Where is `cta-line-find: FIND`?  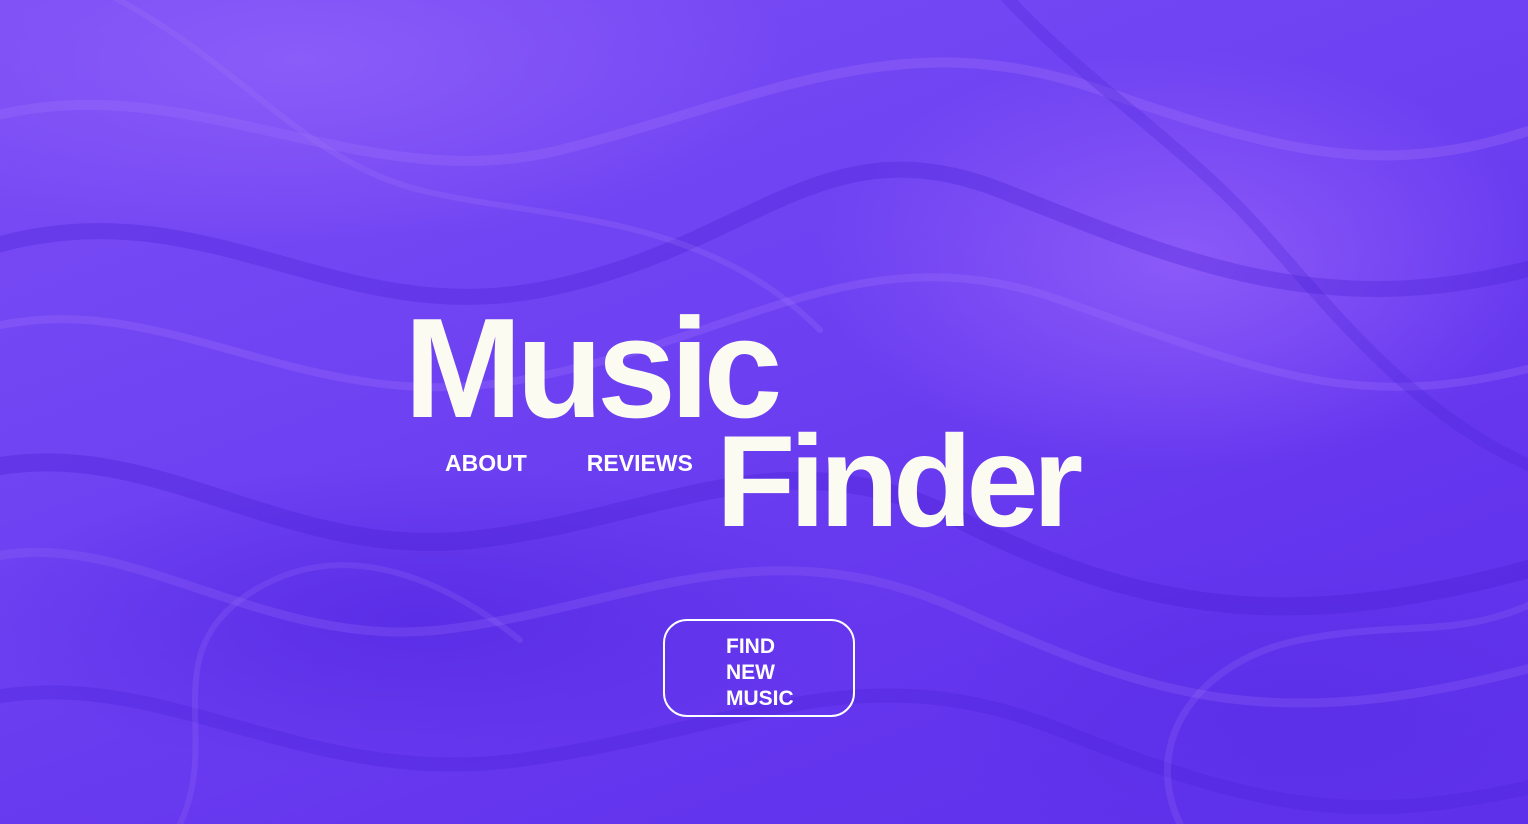
cta-line-find: FIND is located at coordinates (750, 646).